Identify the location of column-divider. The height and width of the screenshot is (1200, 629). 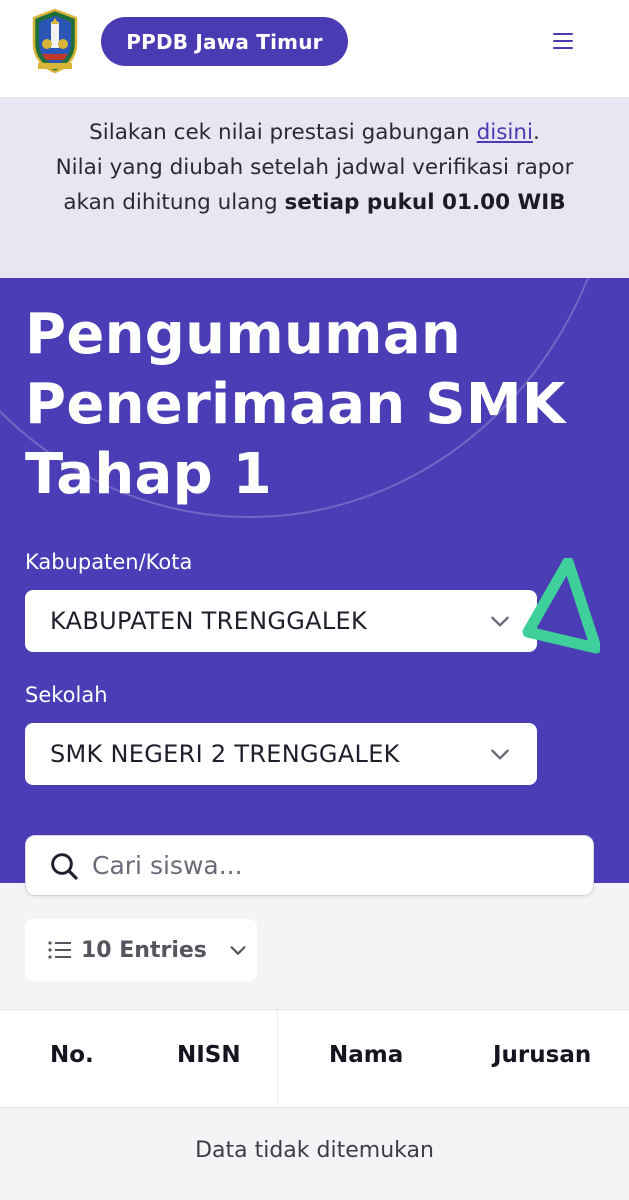
(277, 1059).